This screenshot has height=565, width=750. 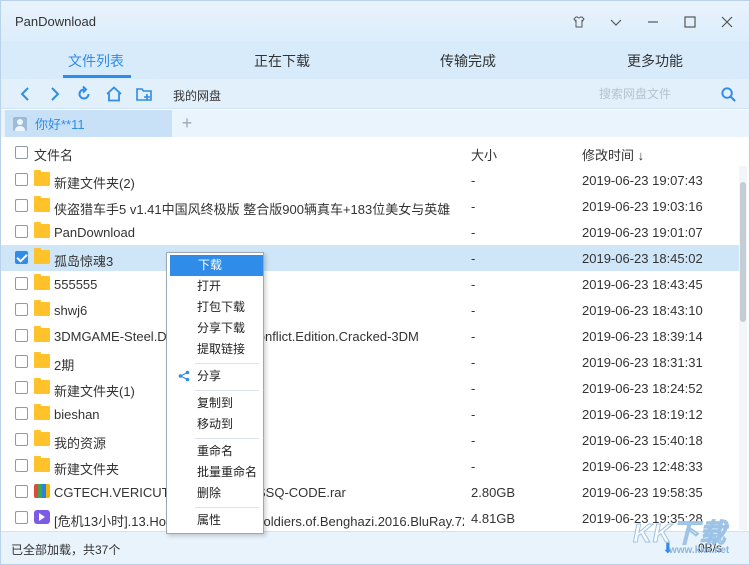 What do you see at coordinates (114, 94) in the screenshot?
I see `home-icon` at bounding box center [114, 94].